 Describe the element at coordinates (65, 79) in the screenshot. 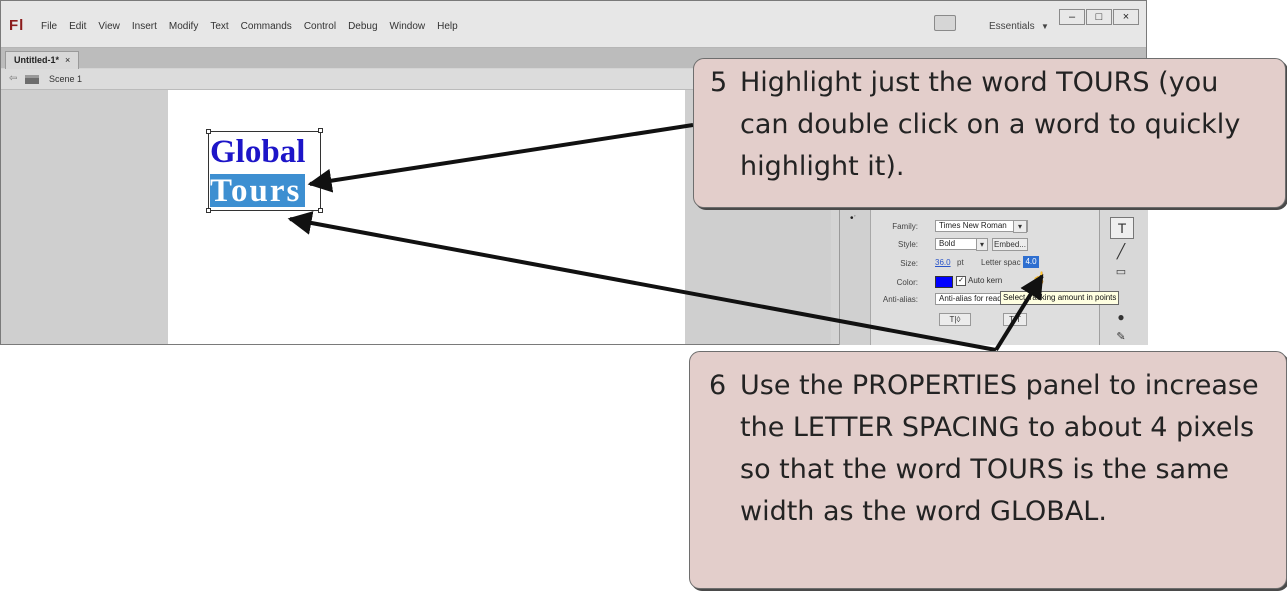

I see `scene-label: Scene 1` at that location.